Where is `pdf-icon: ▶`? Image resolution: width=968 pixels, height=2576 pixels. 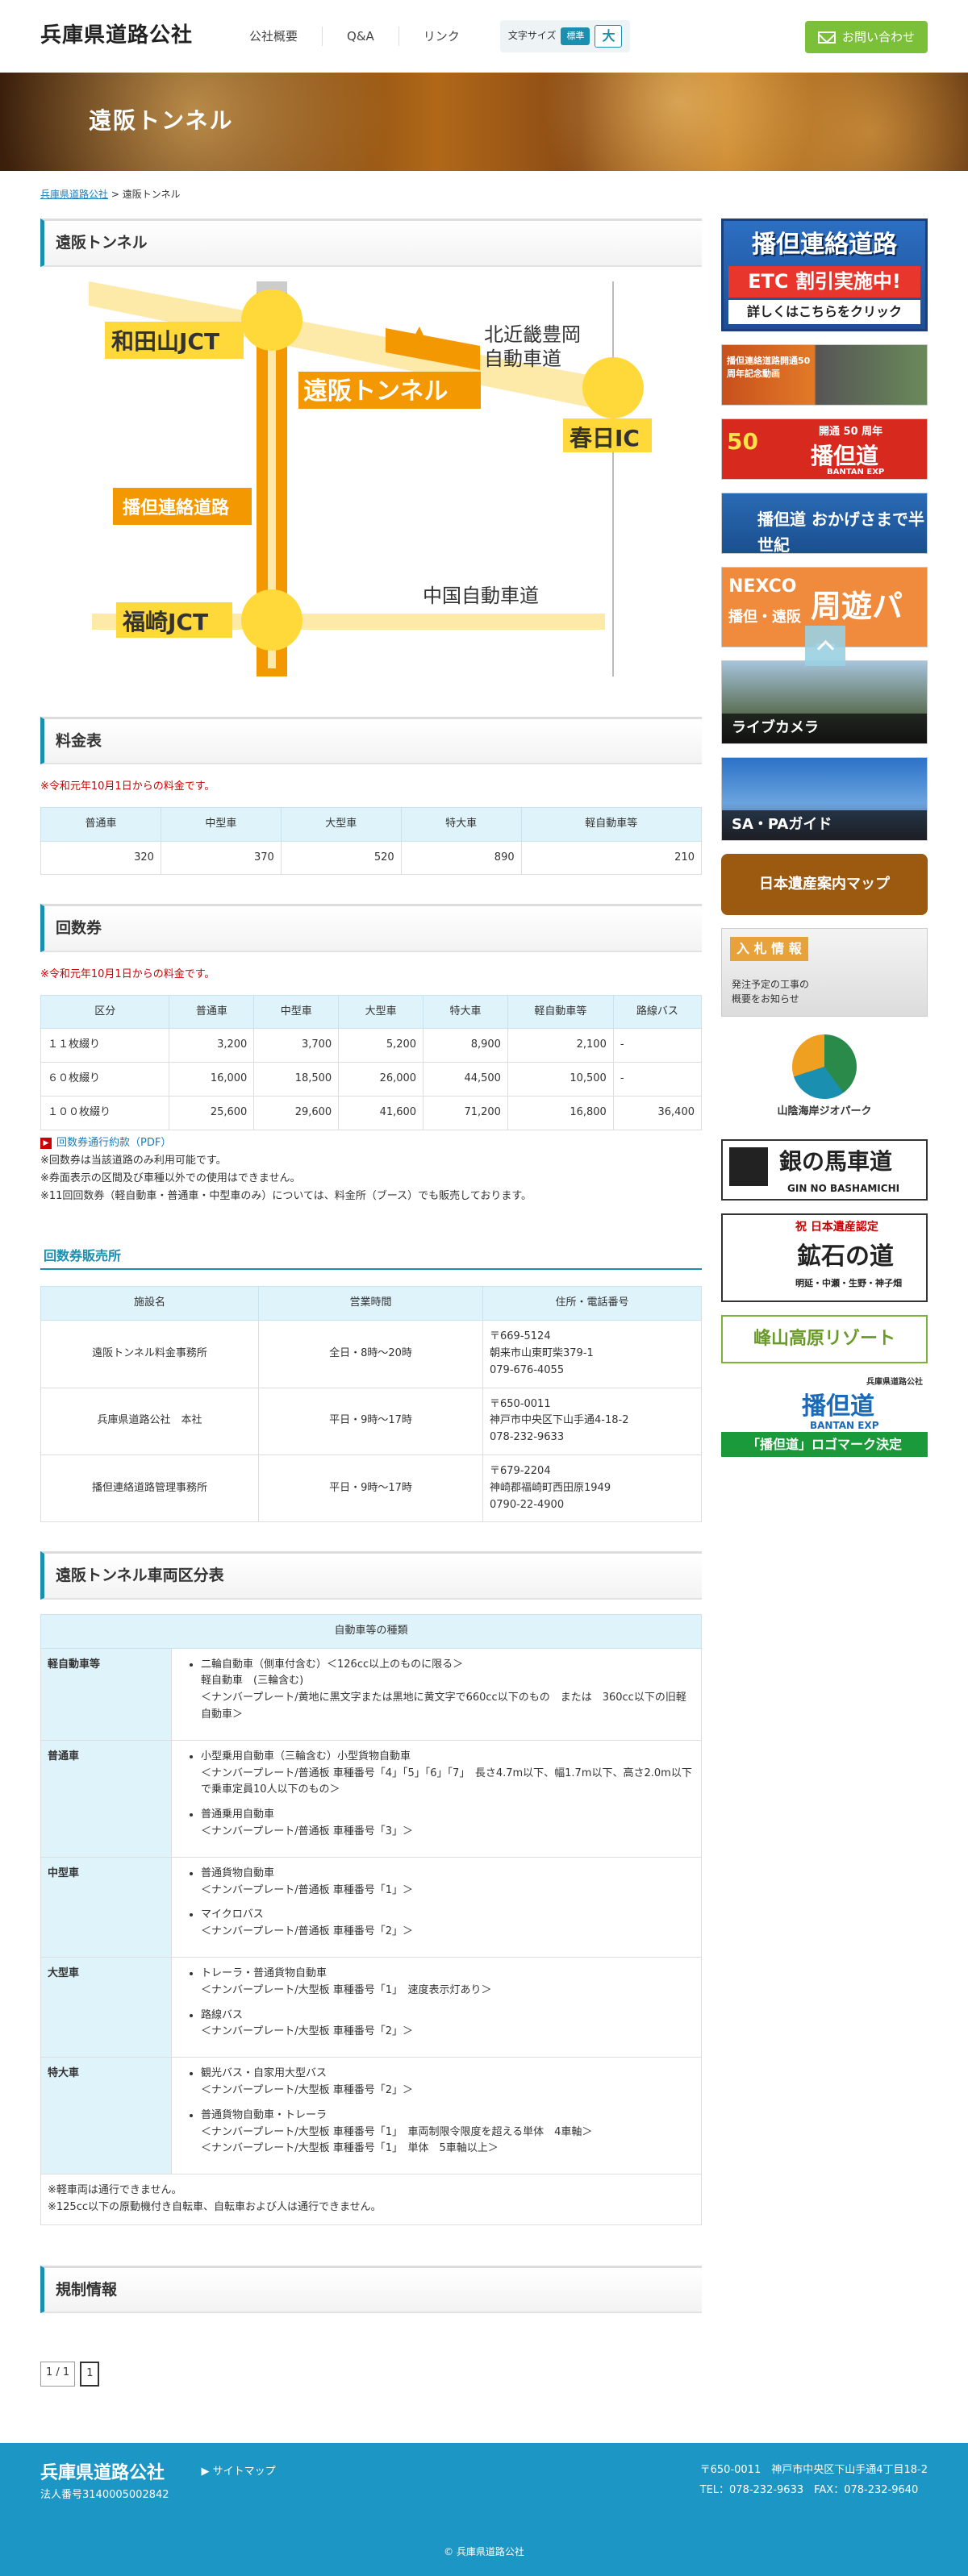 pdf-icon: ▶ is located at coordinates (46, 1144).